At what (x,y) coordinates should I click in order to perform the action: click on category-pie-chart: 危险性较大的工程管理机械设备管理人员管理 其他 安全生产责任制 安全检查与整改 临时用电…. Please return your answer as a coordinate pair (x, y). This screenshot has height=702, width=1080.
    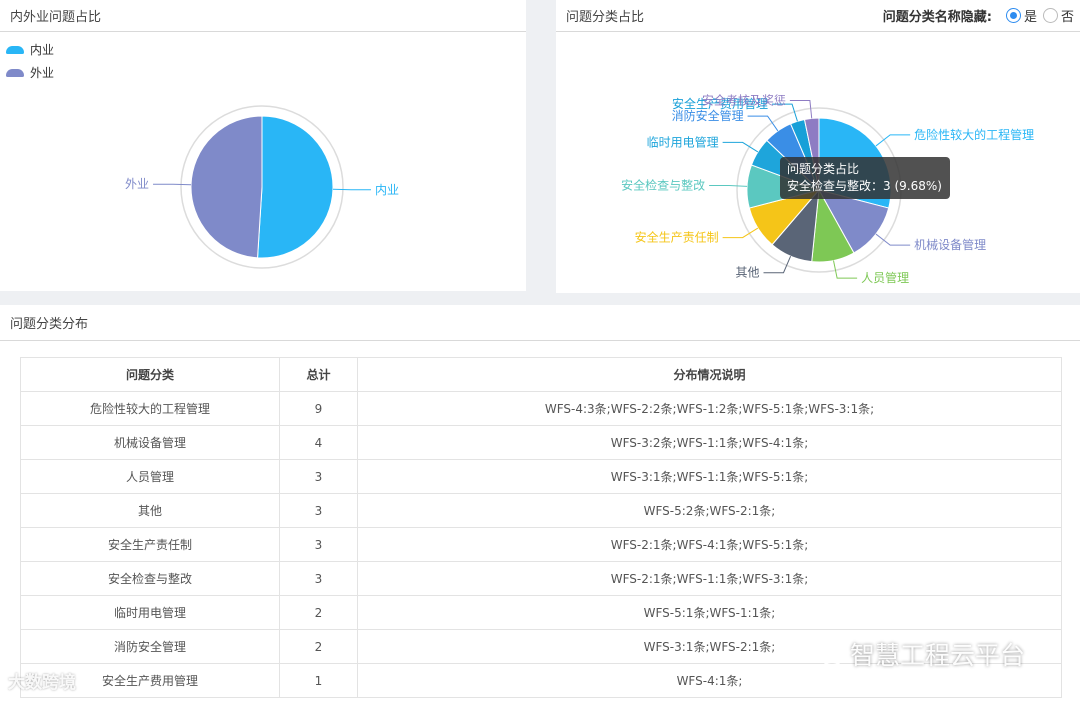
    Looking at the image, I should click on (827, 188).